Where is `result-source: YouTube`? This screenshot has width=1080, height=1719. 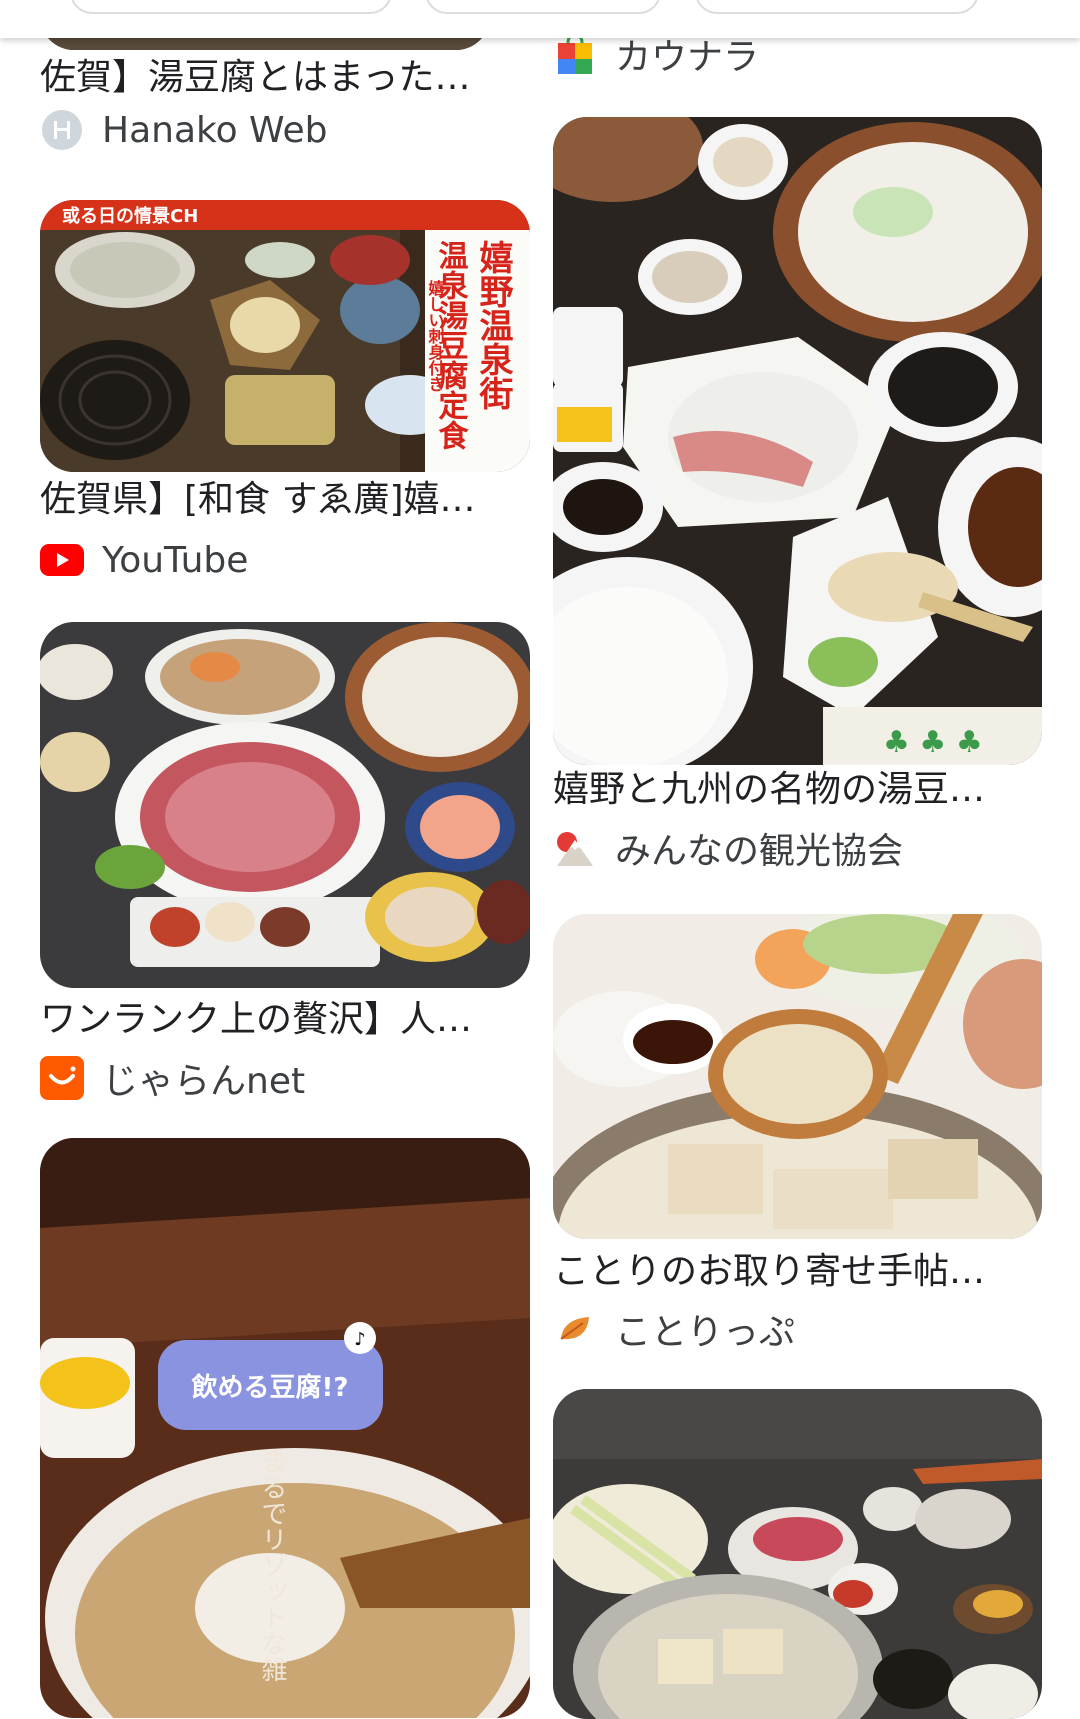
result-source: YouTube is located at coordinates (144, 560).